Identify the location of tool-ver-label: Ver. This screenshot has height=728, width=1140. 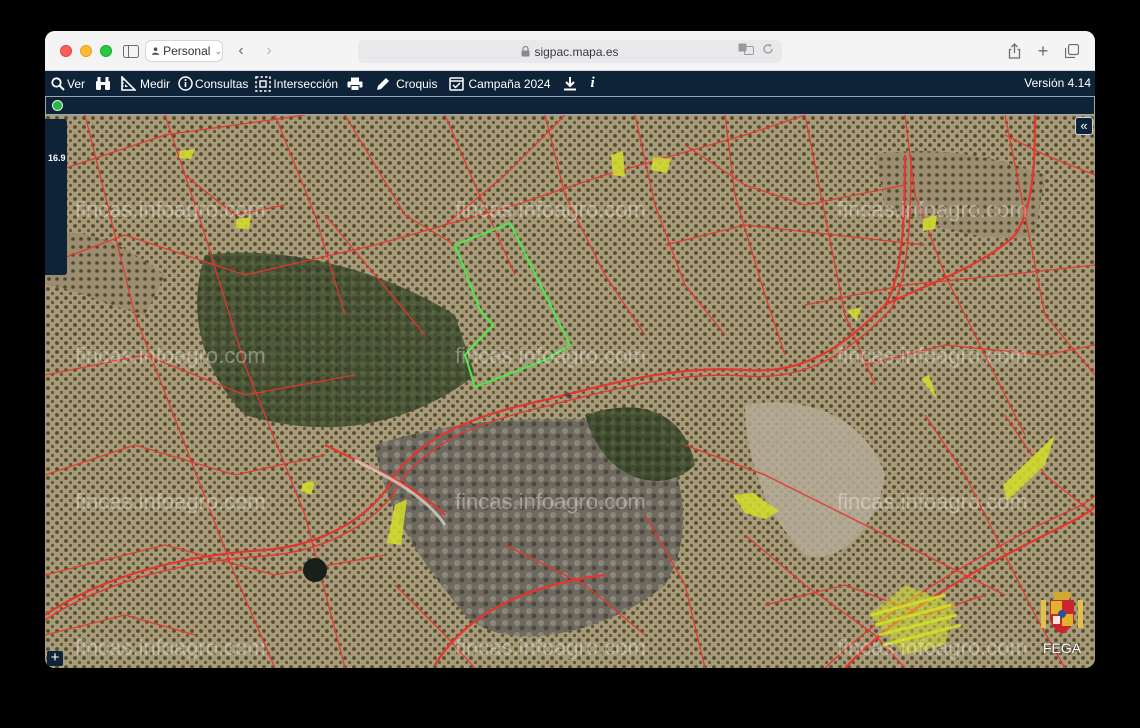
(76, 83).